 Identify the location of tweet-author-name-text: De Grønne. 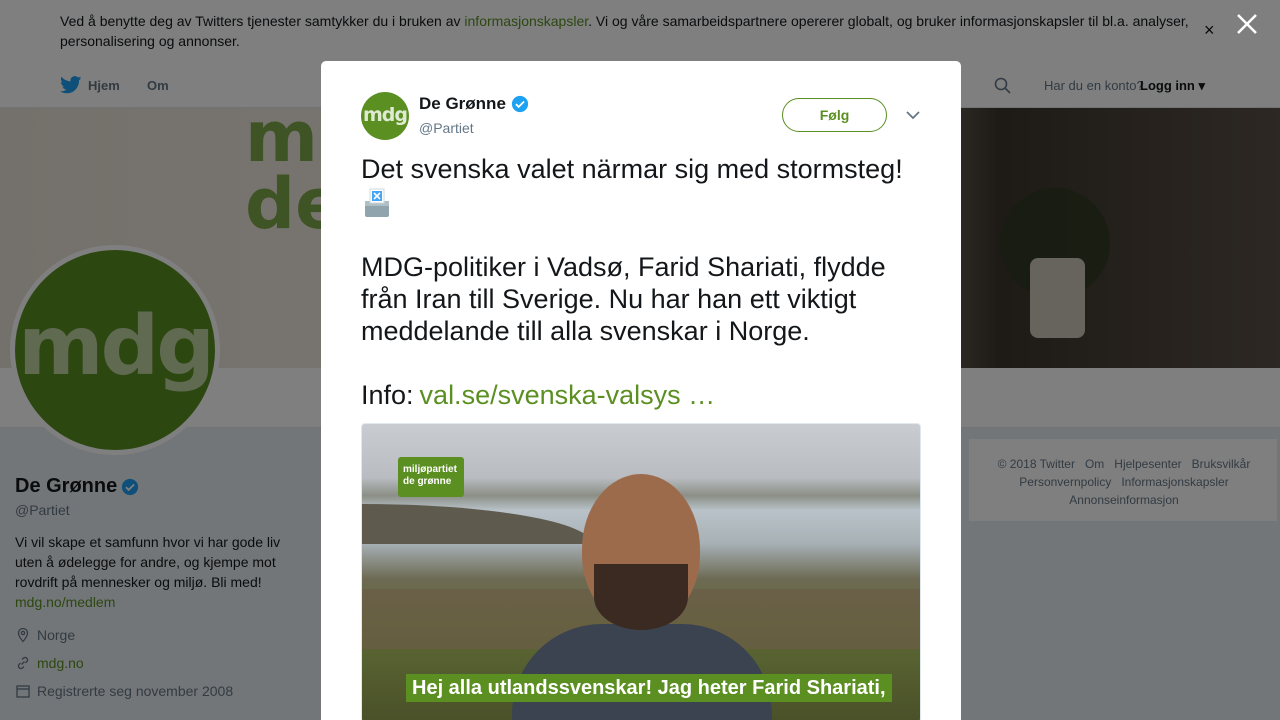
(462, 103).